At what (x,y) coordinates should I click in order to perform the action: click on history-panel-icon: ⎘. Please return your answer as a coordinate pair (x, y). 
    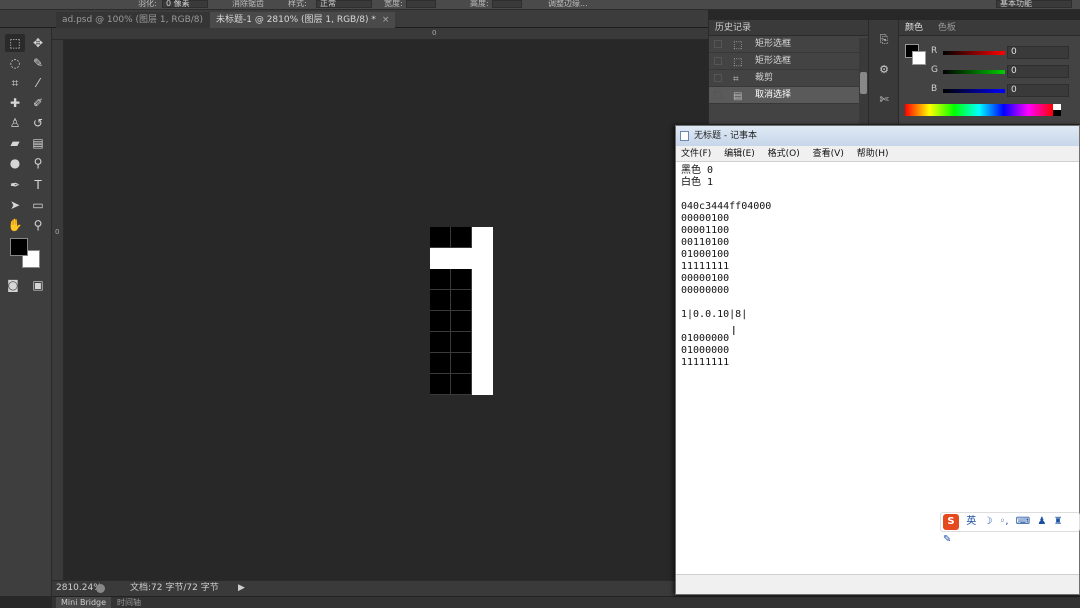
    Looking at the image, I should click on (884, 40).